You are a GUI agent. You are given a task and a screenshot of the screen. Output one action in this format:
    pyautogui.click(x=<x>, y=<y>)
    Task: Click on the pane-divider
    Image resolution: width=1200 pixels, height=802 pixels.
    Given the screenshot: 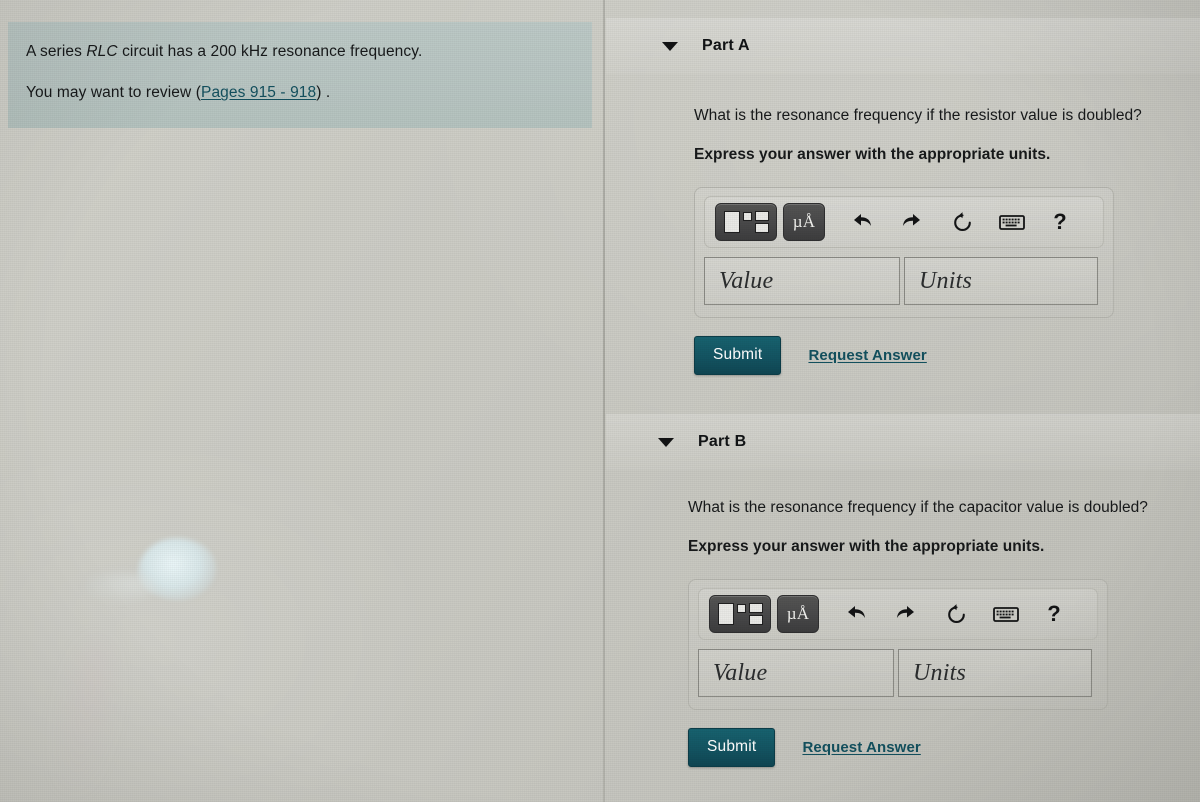 What is the action you would take?
    pyautogui.click(x=604, y=401)
    